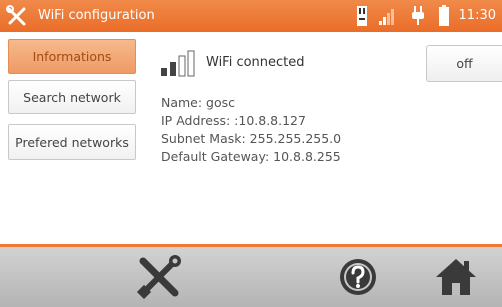 This screenshot has width=502, height=307. What do you see at coordinates (464, 63) in the screenshot?
I see `wifi-toggle-button: off` at bounding box center [464, 63].